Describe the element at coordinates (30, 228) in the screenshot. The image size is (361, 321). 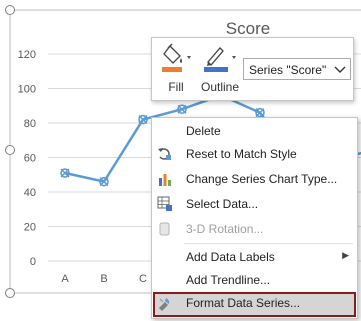
I see `y-tick-label: 20` at that location.